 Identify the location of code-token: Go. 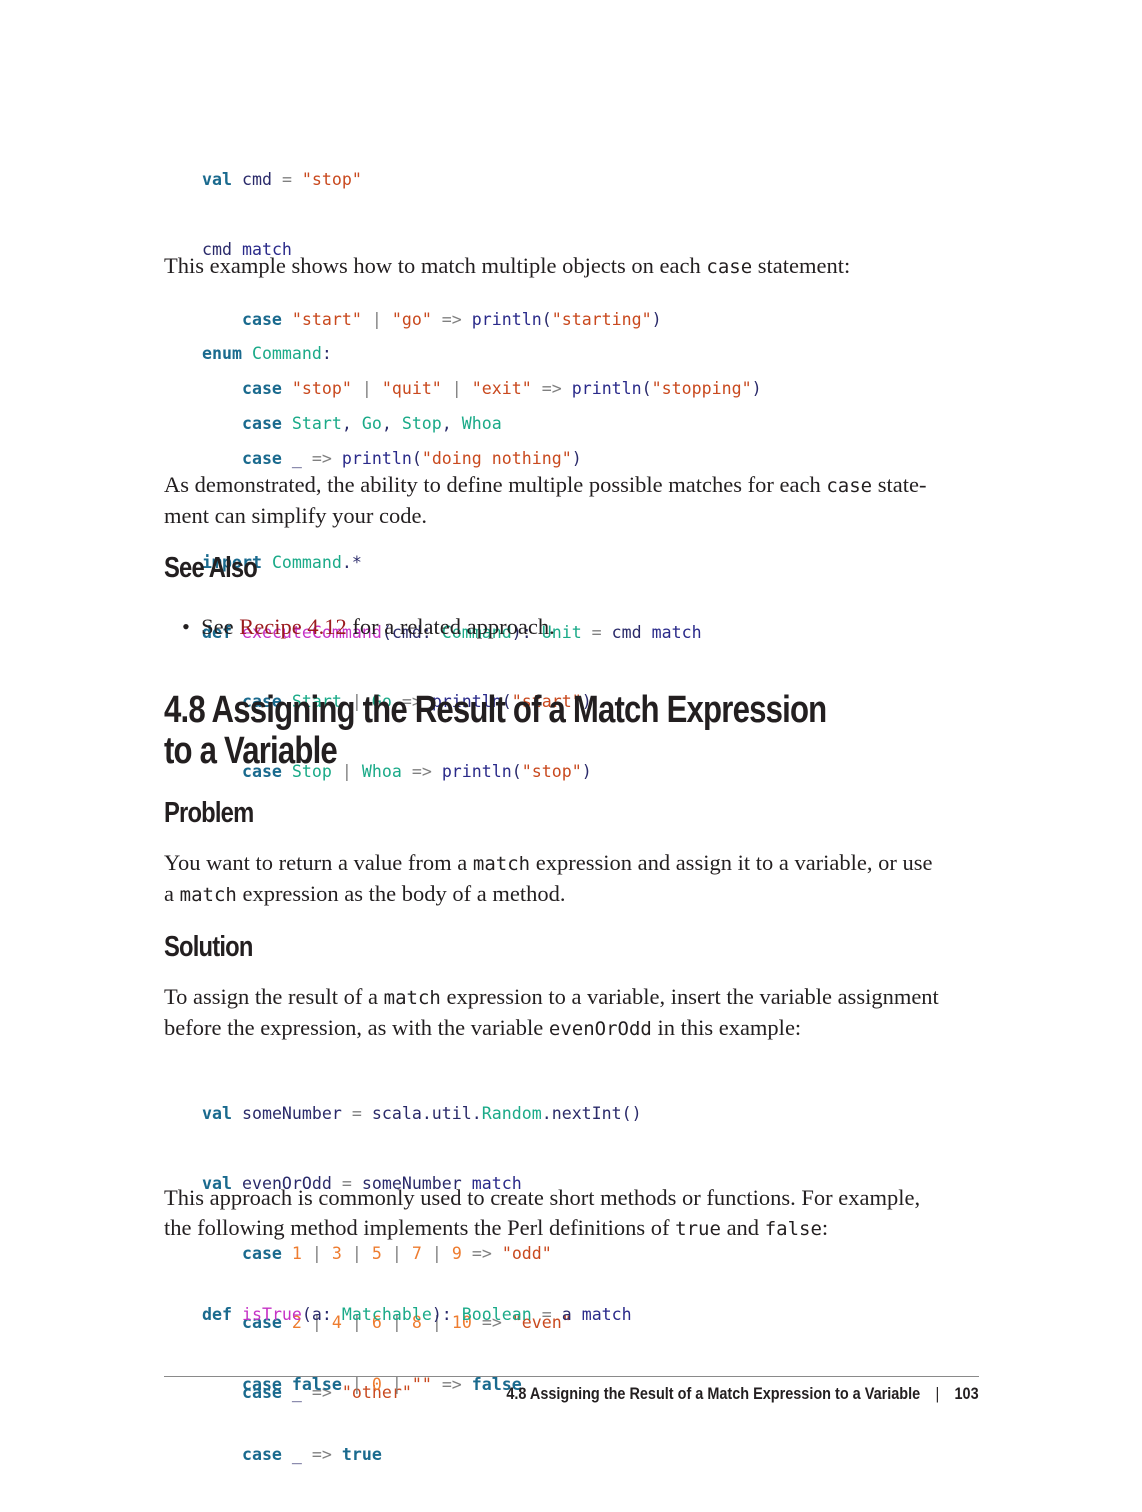
(371, 424).